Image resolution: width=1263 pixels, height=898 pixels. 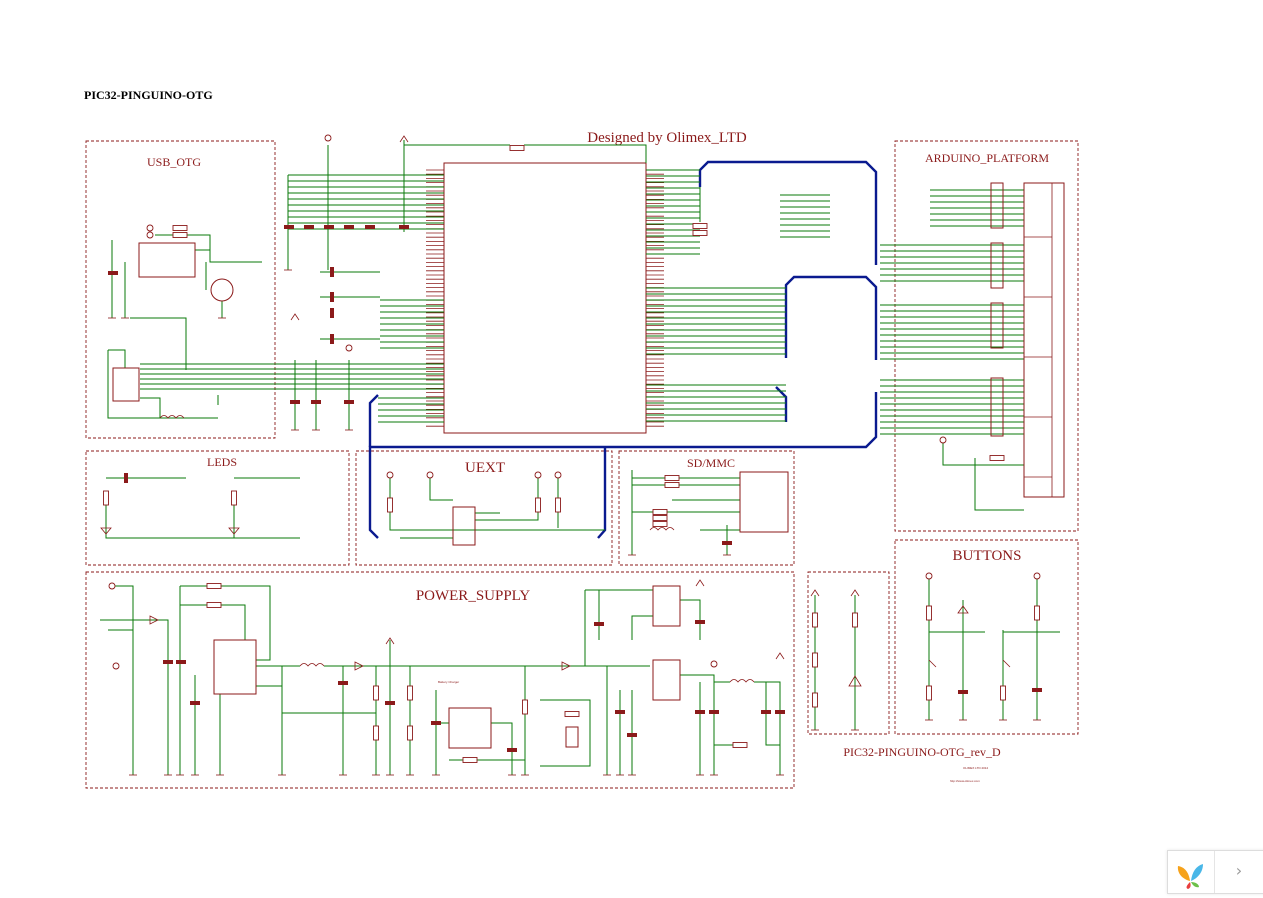 What do you see at coordinates (987, 556) in the screenshot?
I see `buttons-label: BUTTONS` at bounding box center [987, 556].